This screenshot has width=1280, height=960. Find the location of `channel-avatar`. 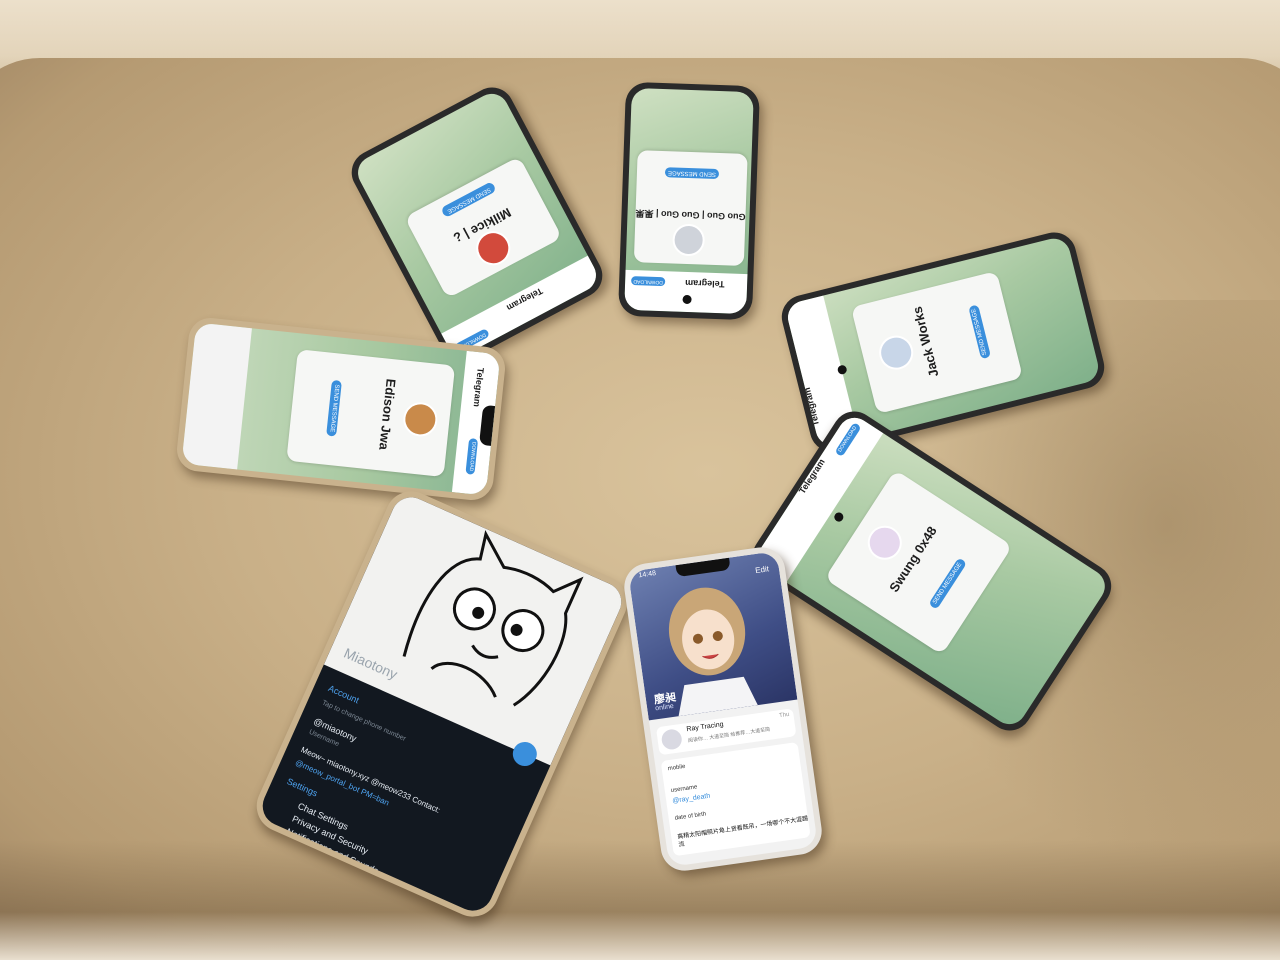

channel-avatar is located at coordinates (672, 739).